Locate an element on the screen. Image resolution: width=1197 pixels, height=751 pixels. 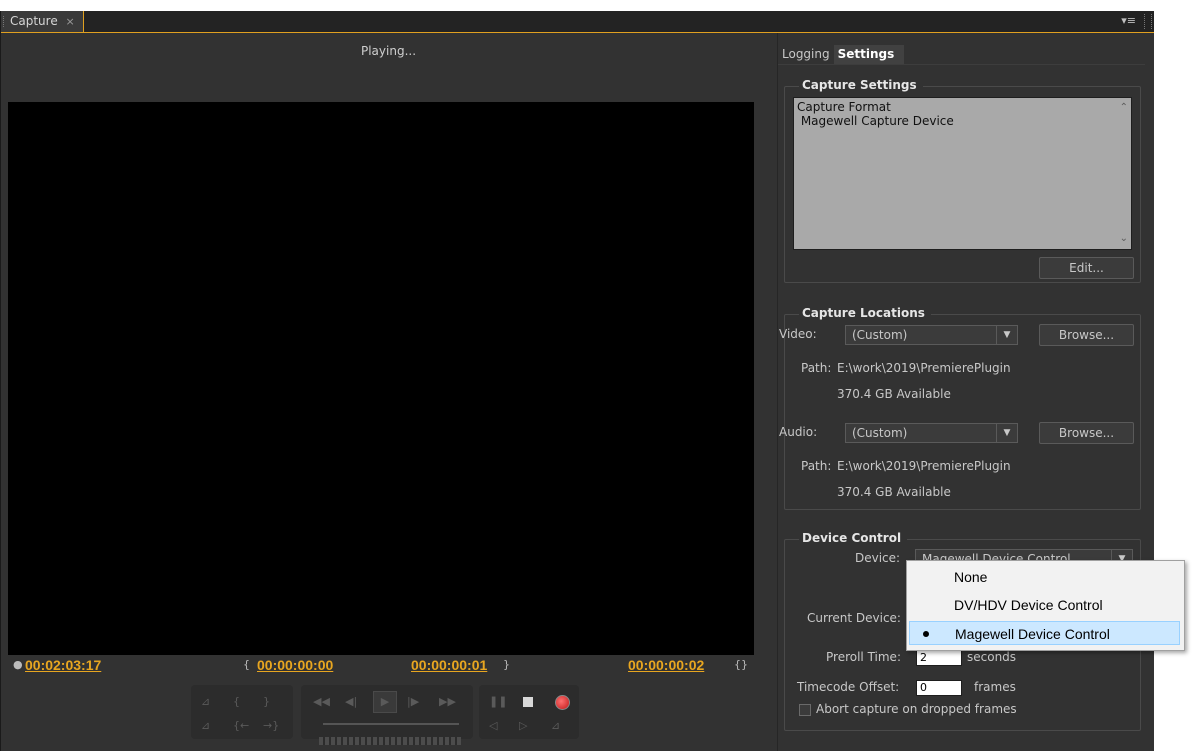
dropdown-option-dv-hdv: DV/HDV Device Control is located at coordinates (1044, 605).